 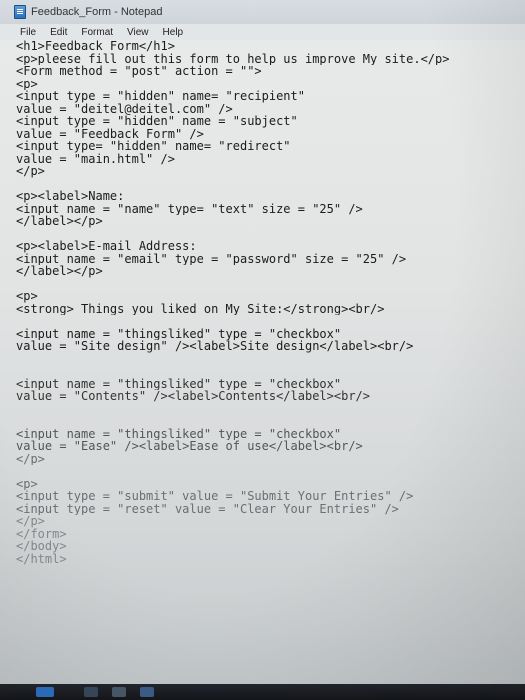 I want to click on code-line: <input type= "hidden" name= "redirect", so click(x=153, y=146).